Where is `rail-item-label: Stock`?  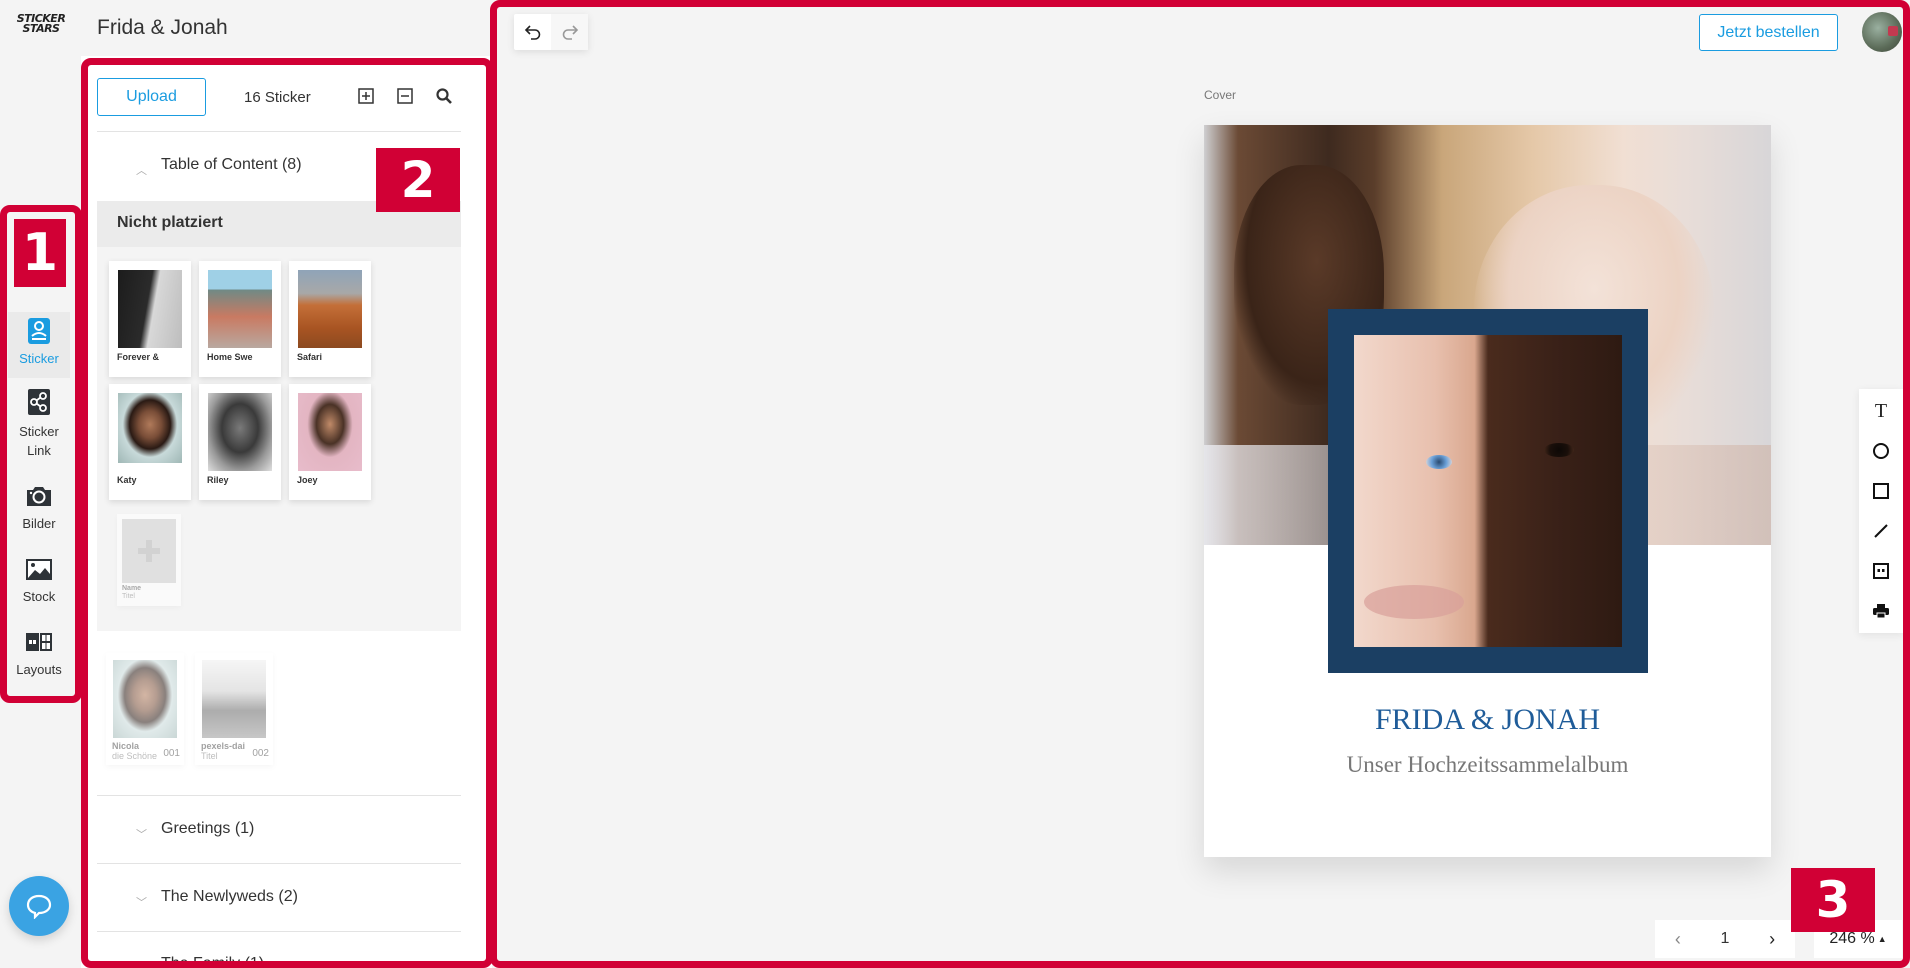
rail-item-label: Stock is located at coordinates (39, 596).